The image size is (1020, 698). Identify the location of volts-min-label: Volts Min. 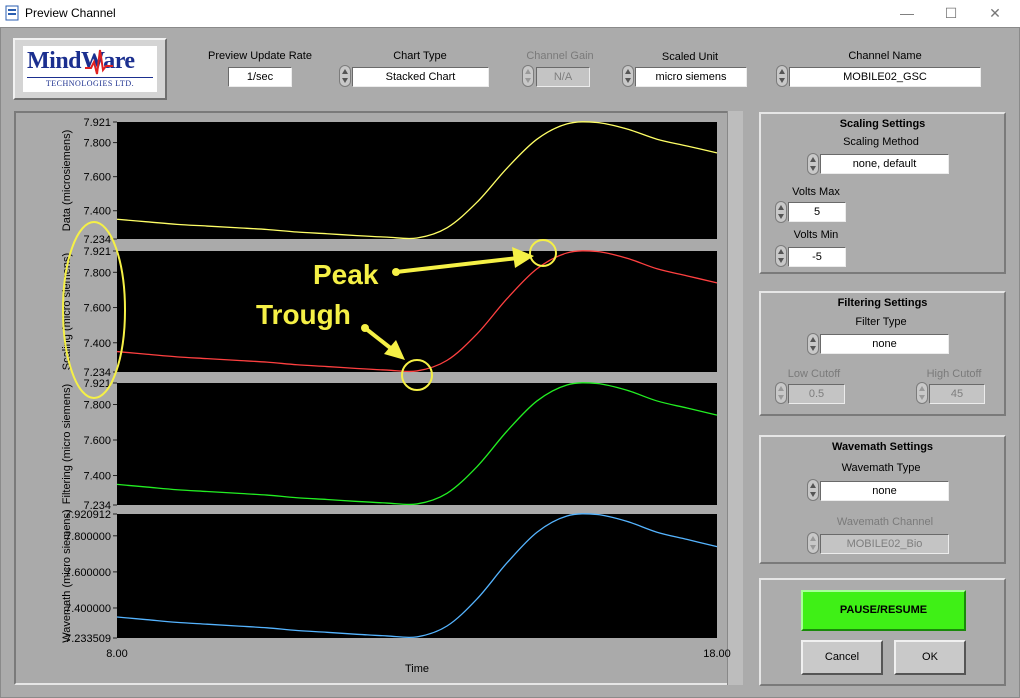
(816, 235).